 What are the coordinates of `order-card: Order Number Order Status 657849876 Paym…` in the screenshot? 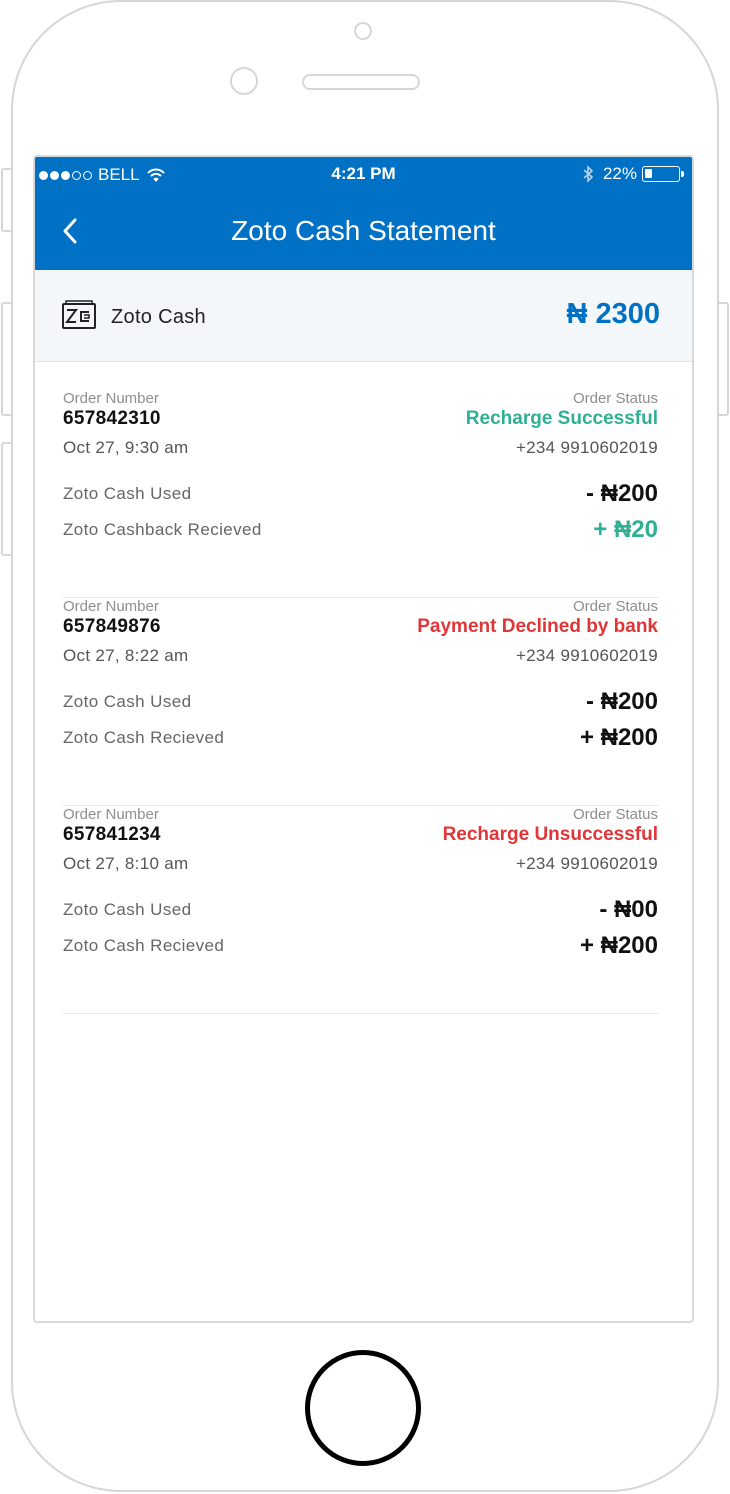 It's located at (360, 702).